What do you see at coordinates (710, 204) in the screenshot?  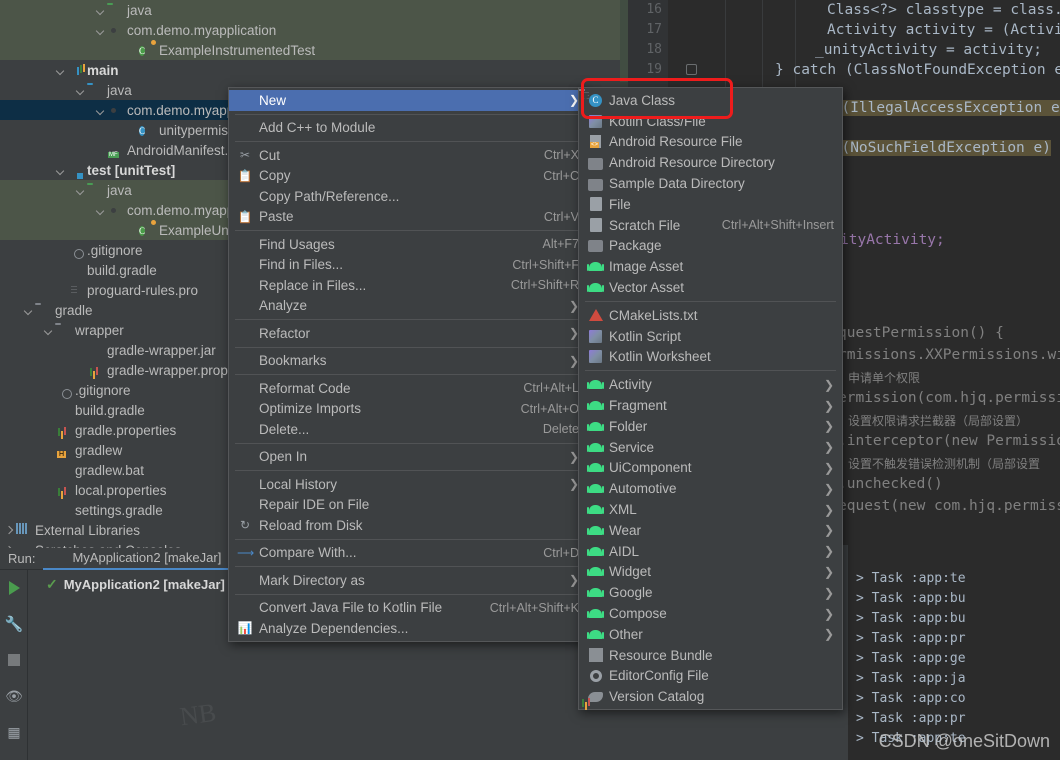 I see `submenu-item: File` at bounding box center [710, 204].